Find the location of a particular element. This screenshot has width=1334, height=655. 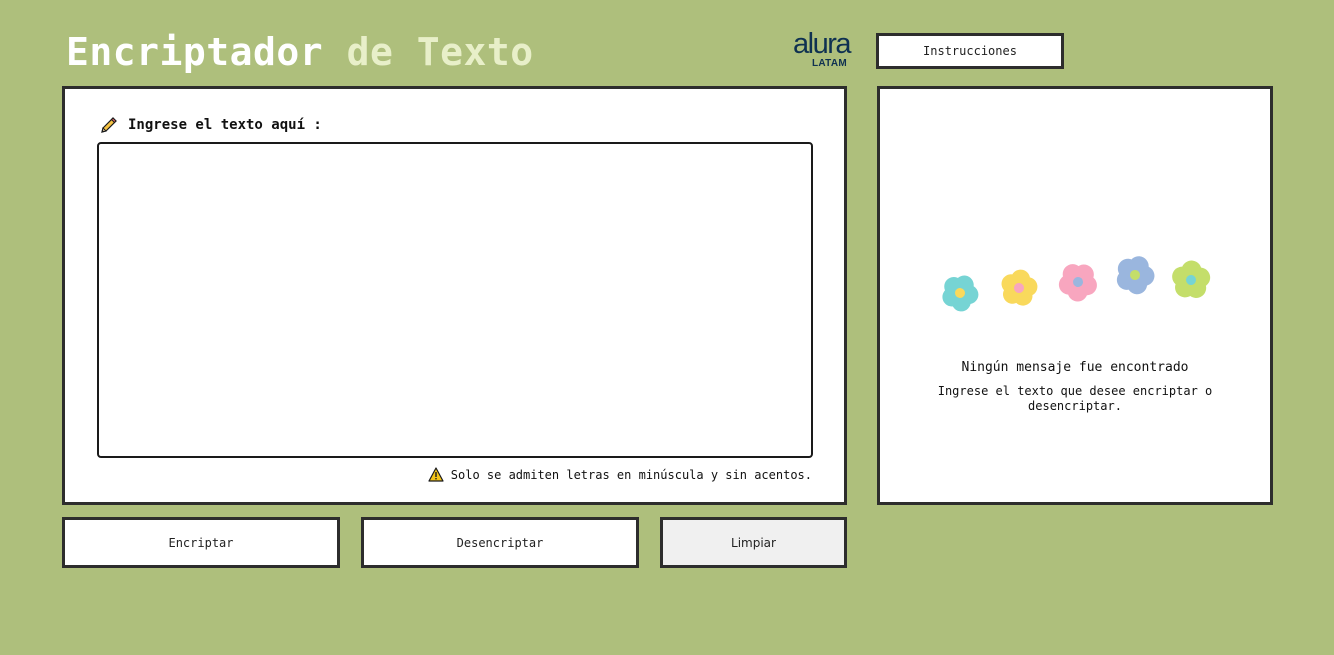

logo-word: alura is located at coordinates (822, 44).